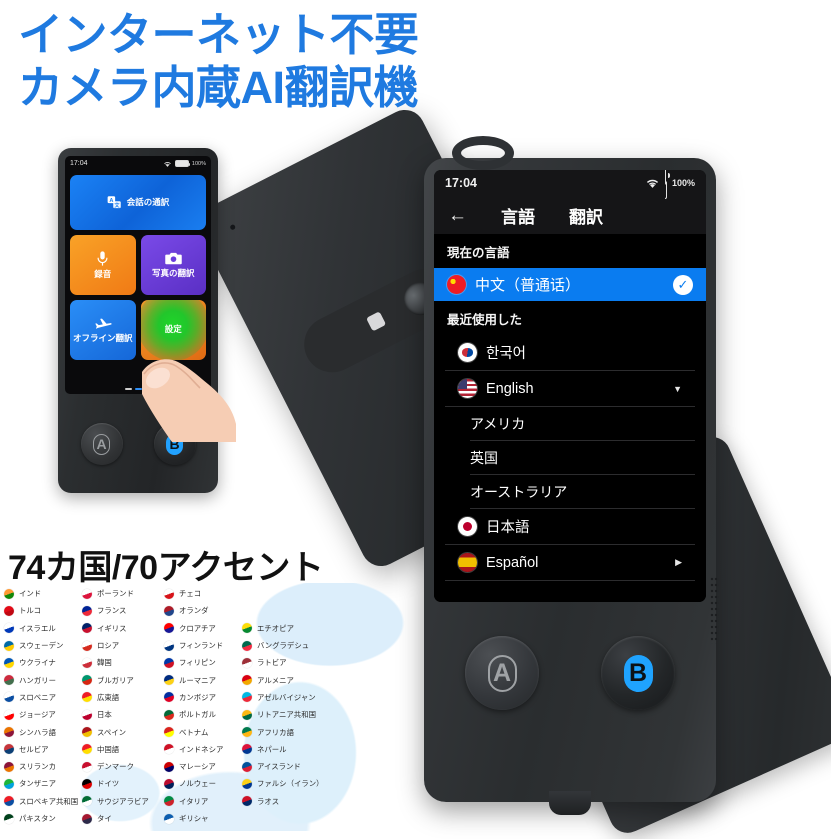  Describe the element at coordinates (582, 424) in the screenshot. I see `language-sub-row-america: アメリカ` at that location.